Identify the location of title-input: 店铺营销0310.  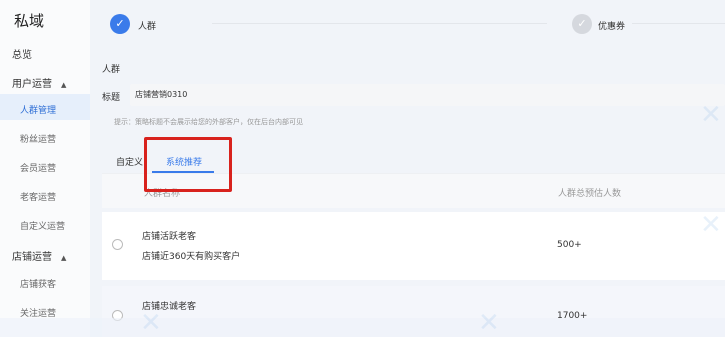
(427, 95).